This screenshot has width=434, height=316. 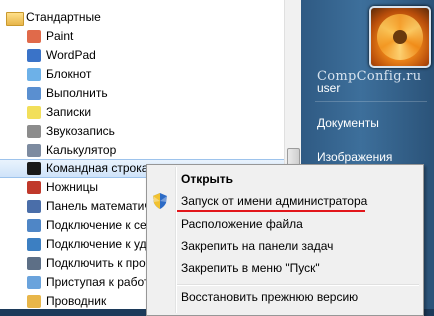 I want to click on program-label: Подключить к про, so click(x=96, y=263).